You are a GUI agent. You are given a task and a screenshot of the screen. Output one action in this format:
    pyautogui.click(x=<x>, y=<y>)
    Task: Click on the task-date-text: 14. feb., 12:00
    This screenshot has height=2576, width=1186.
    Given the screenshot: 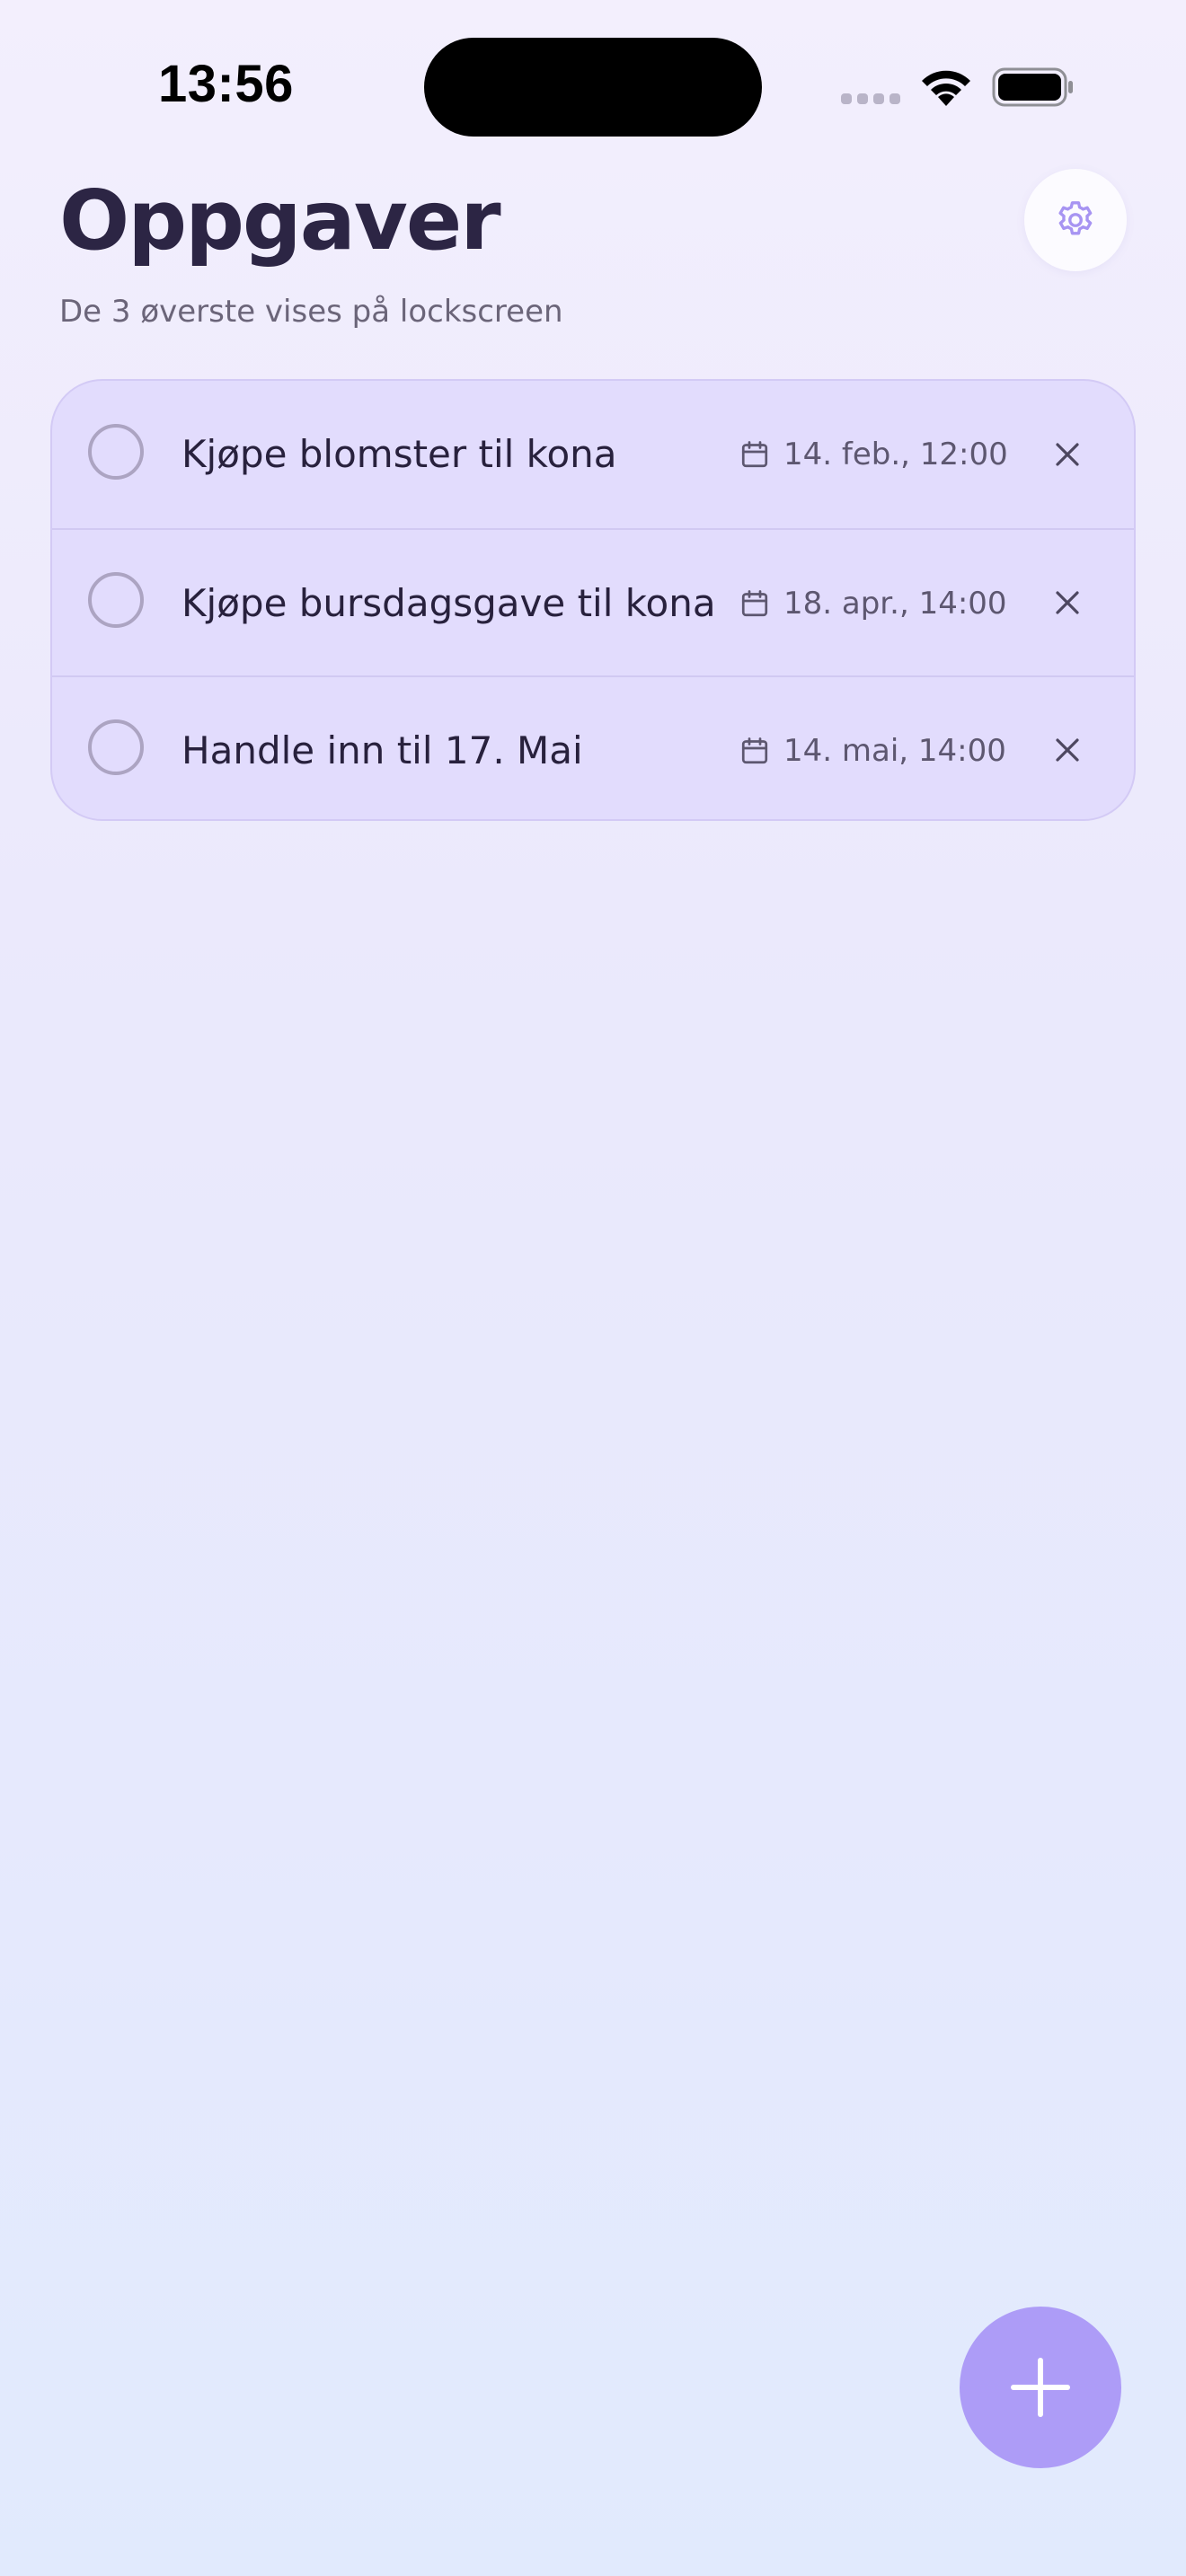 What is the action you would take?
    pyautogui.click(x=895, y=454)
    